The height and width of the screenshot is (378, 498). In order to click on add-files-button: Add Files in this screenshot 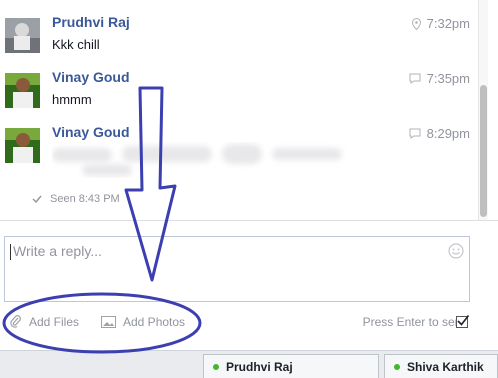, I will do `click(44, 322)`.